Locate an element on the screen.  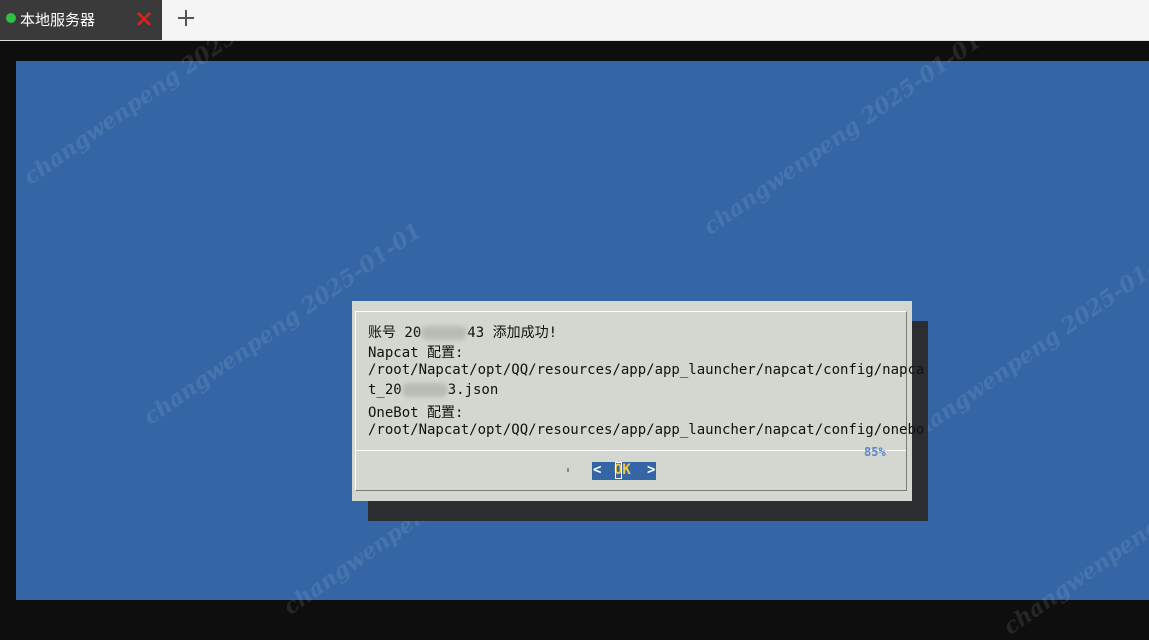
connection-status-icon is located at coordinates (11, 18).